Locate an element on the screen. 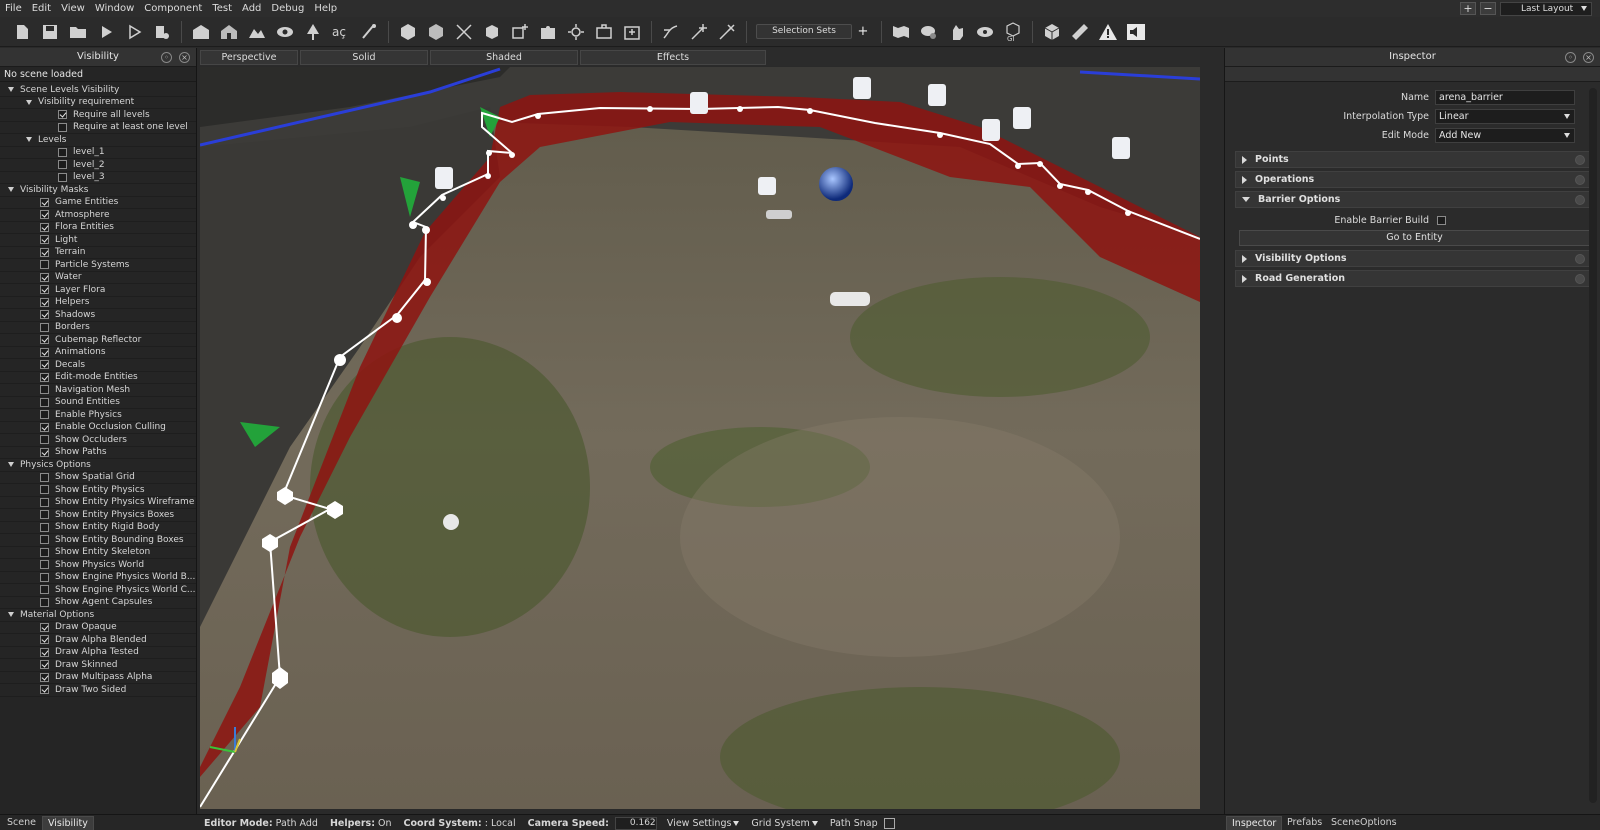  menu-file: File is located at coordinates (13, 8).